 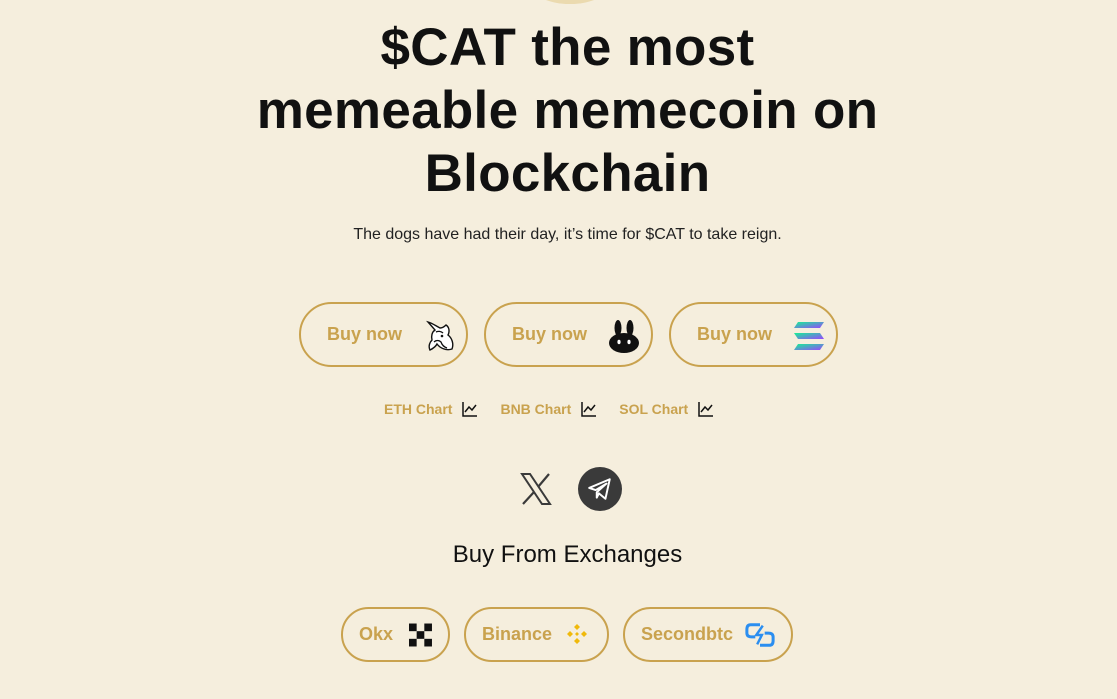 What do you see at coordinates (567, 554) in the screenshot?
I see `exchanges-title: Buy From Exchanges` at bounding box center [567, 554].